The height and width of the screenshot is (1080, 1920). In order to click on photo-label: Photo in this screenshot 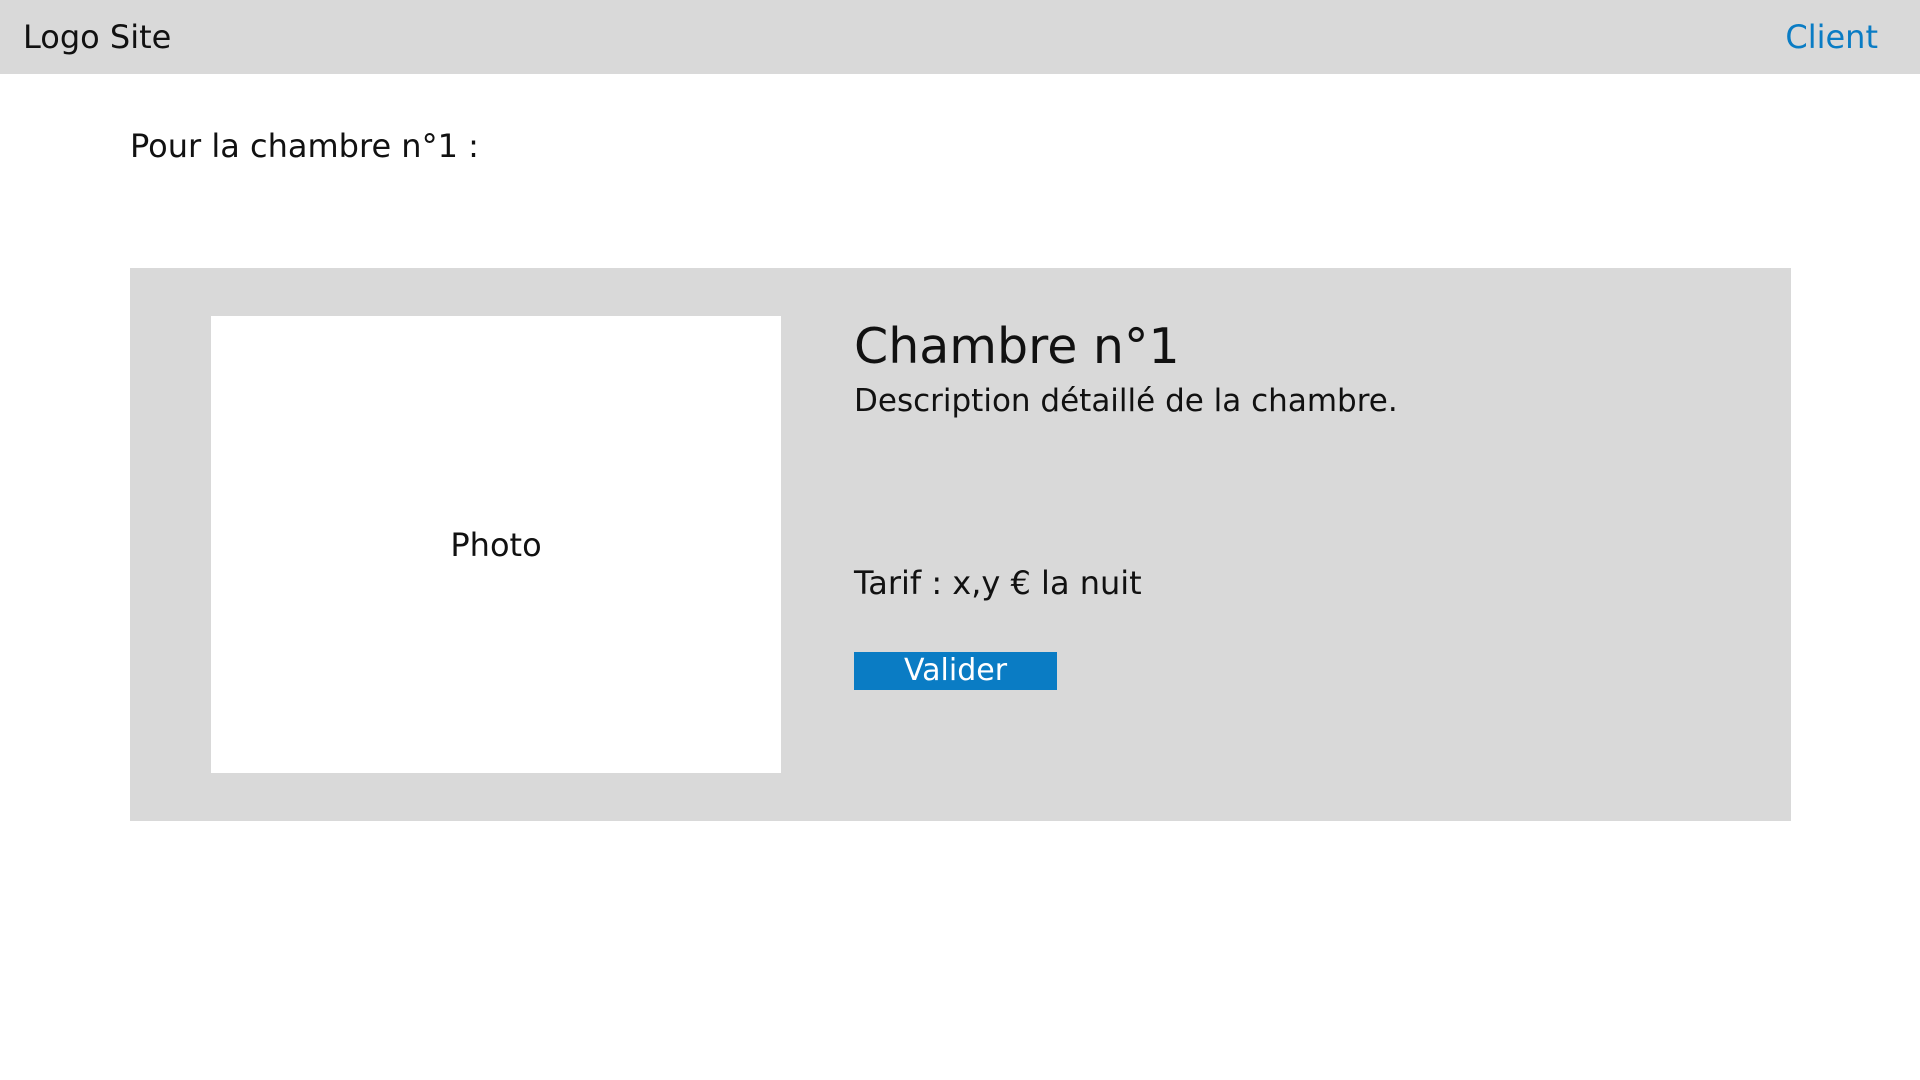, I will do `click(496, 544)`.